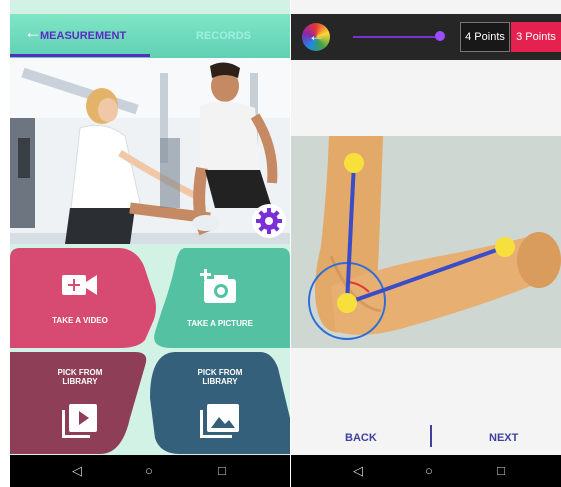 Image resolution: width=561 pixels, height=487 pixels. I want to click on tab-records: RECORDS, so click(223, 36).